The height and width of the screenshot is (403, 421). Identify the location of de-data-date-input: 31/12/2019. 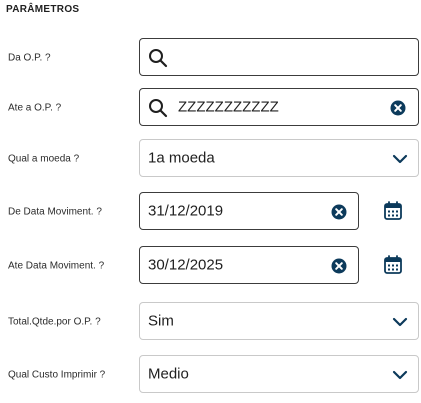
(249, 211).